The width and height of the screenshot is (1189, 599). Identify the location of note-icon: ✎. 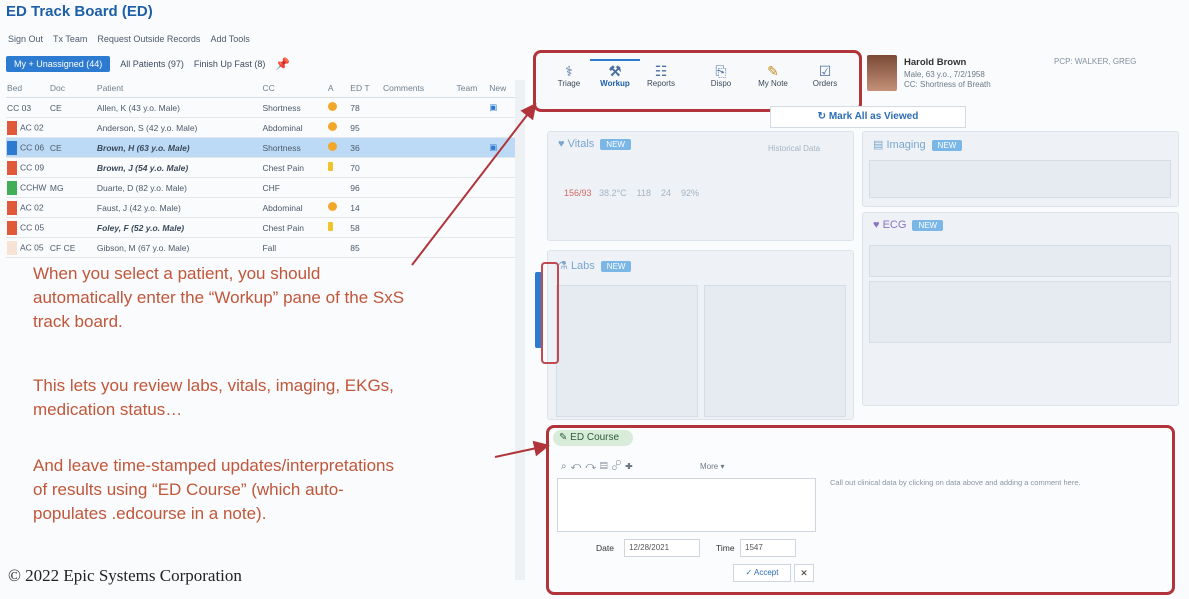
(563, 437).